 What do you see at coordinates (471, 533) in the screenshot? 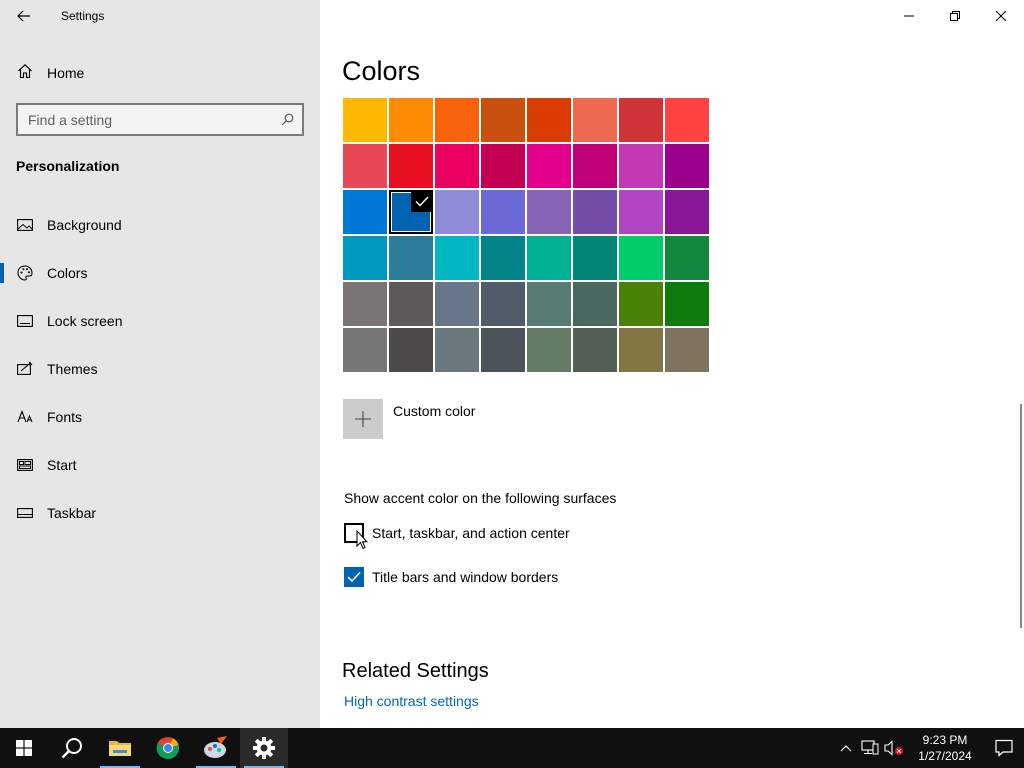
I see `checkbox-label: Start, taskbar, and action center` at bounding box center [471, 533].